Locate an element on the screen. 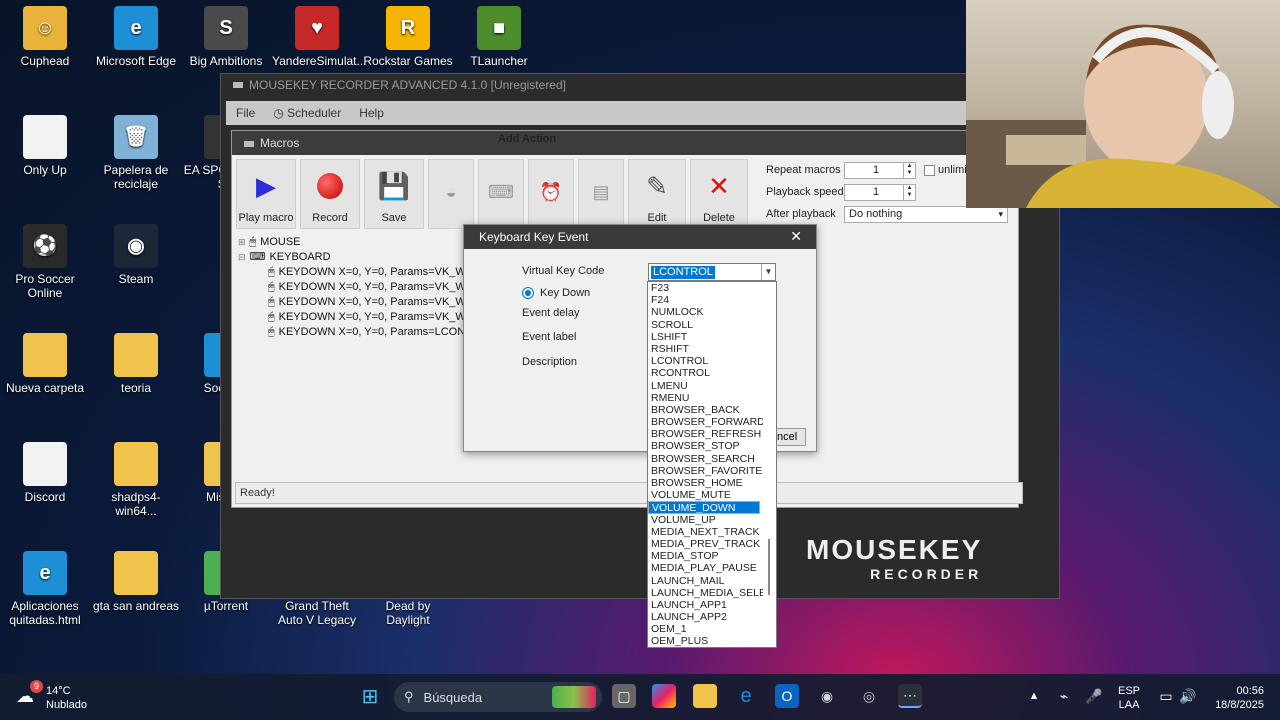 The height and width of the screenshot is (720, 1280). macros-menu-icon is located at coordinates (249, 144).